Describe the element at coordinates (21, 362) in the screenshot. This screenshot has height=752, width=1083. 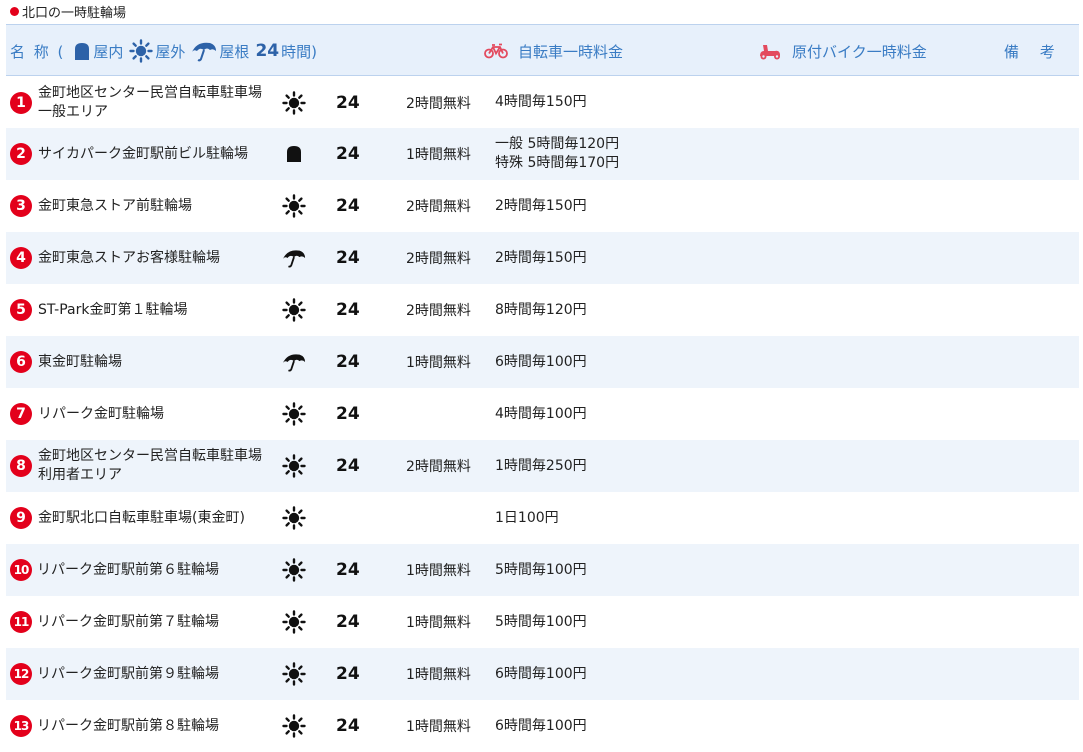
I see `row-number-badge: 6` at that location.